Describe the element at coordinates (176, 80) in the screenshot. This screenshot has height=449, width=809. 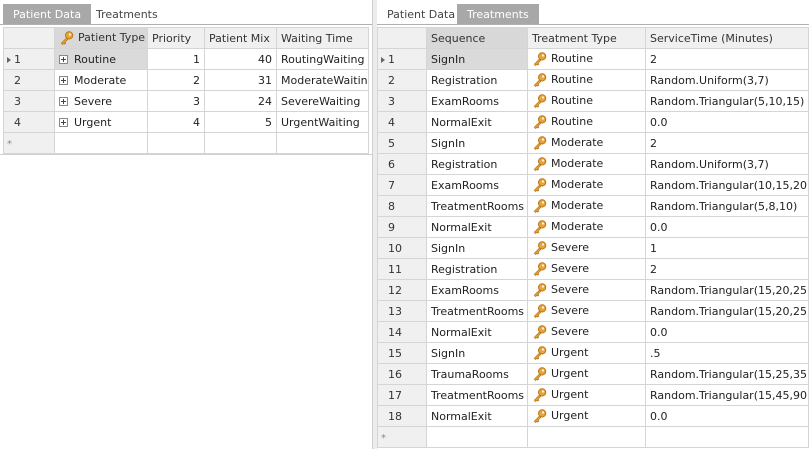
I see `cell-priority: 2` at that location.